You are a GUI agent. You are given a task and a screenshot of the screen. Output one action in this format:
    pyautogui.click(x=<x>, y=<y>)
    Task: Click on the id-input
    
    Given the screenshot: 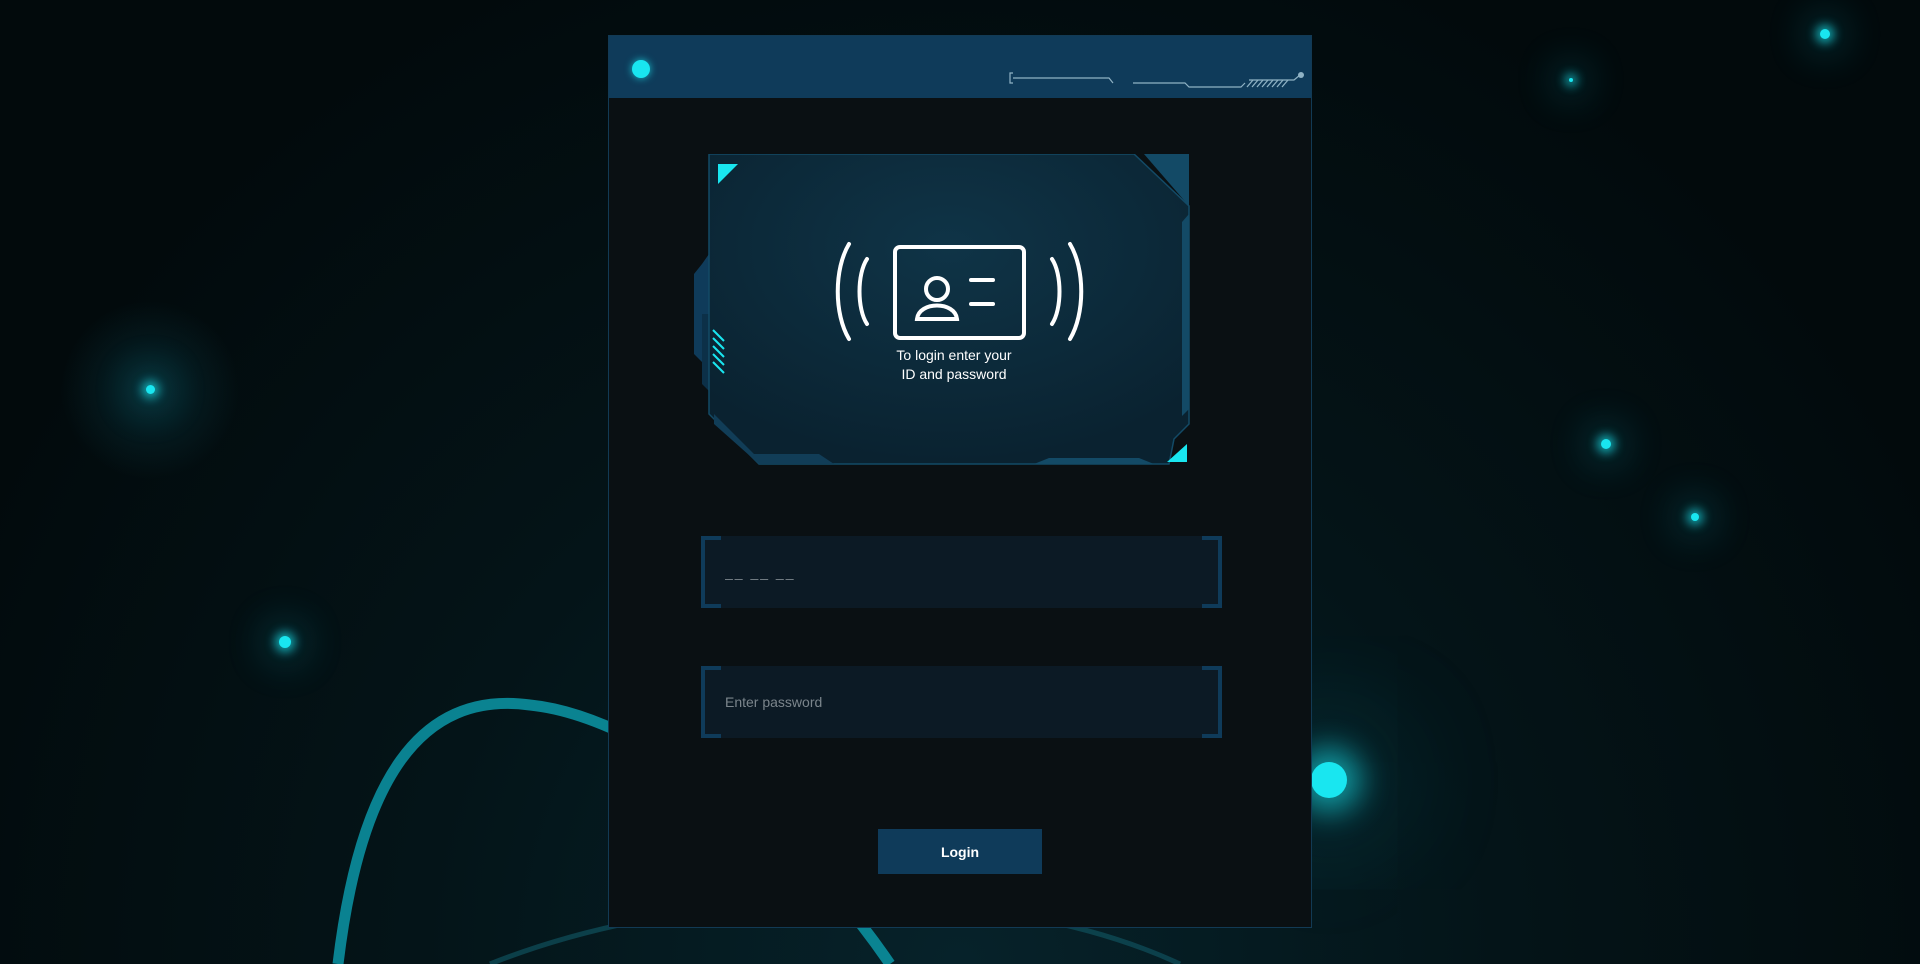 What is the action you would take?
    pyautogui.click(x=960, y=572)
    